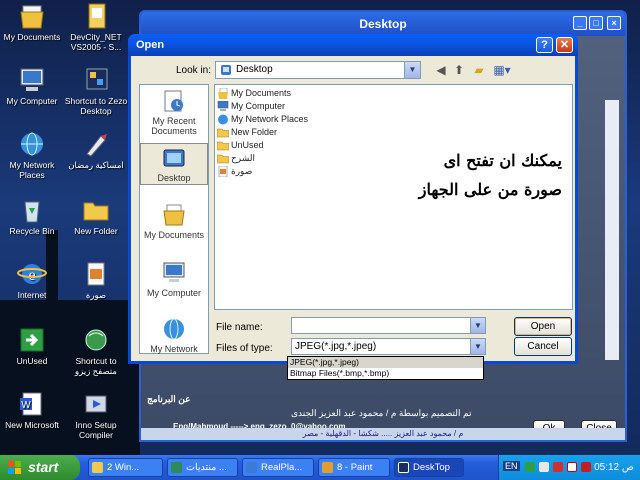 This screenshot has height=480, width=640. I want to click on list-item: صورة, so click(234, 171).